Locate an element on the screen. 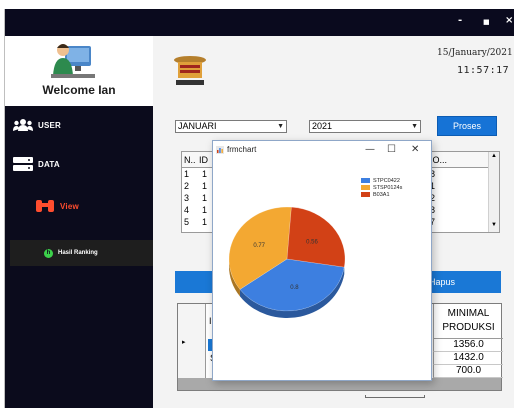 Image resolution: width=514 pixels, height=408 pixels. cell-n: 2 is located at coordinates (187, 186).